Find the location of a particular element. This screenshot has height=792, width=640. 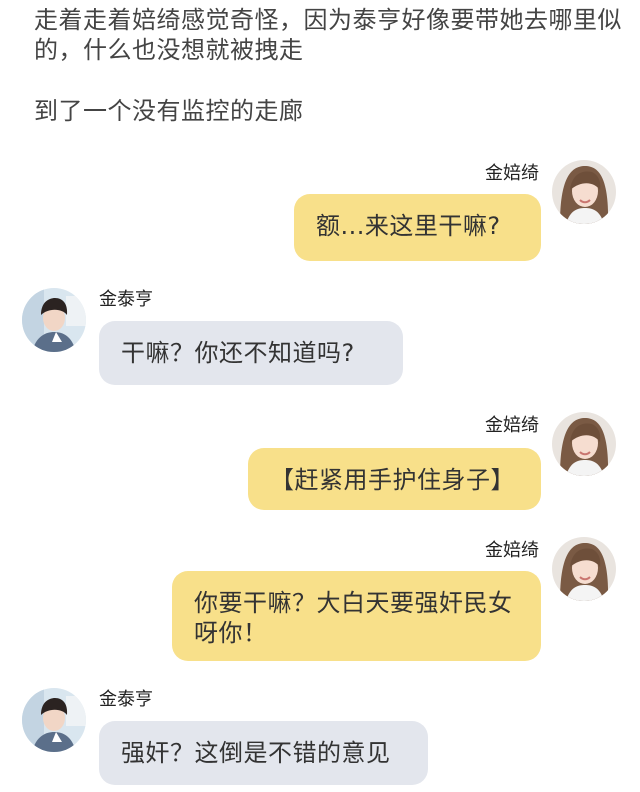

chat-message-right: 金婄绮 额...来这里干嘛? is located at coordinates (320, 215).